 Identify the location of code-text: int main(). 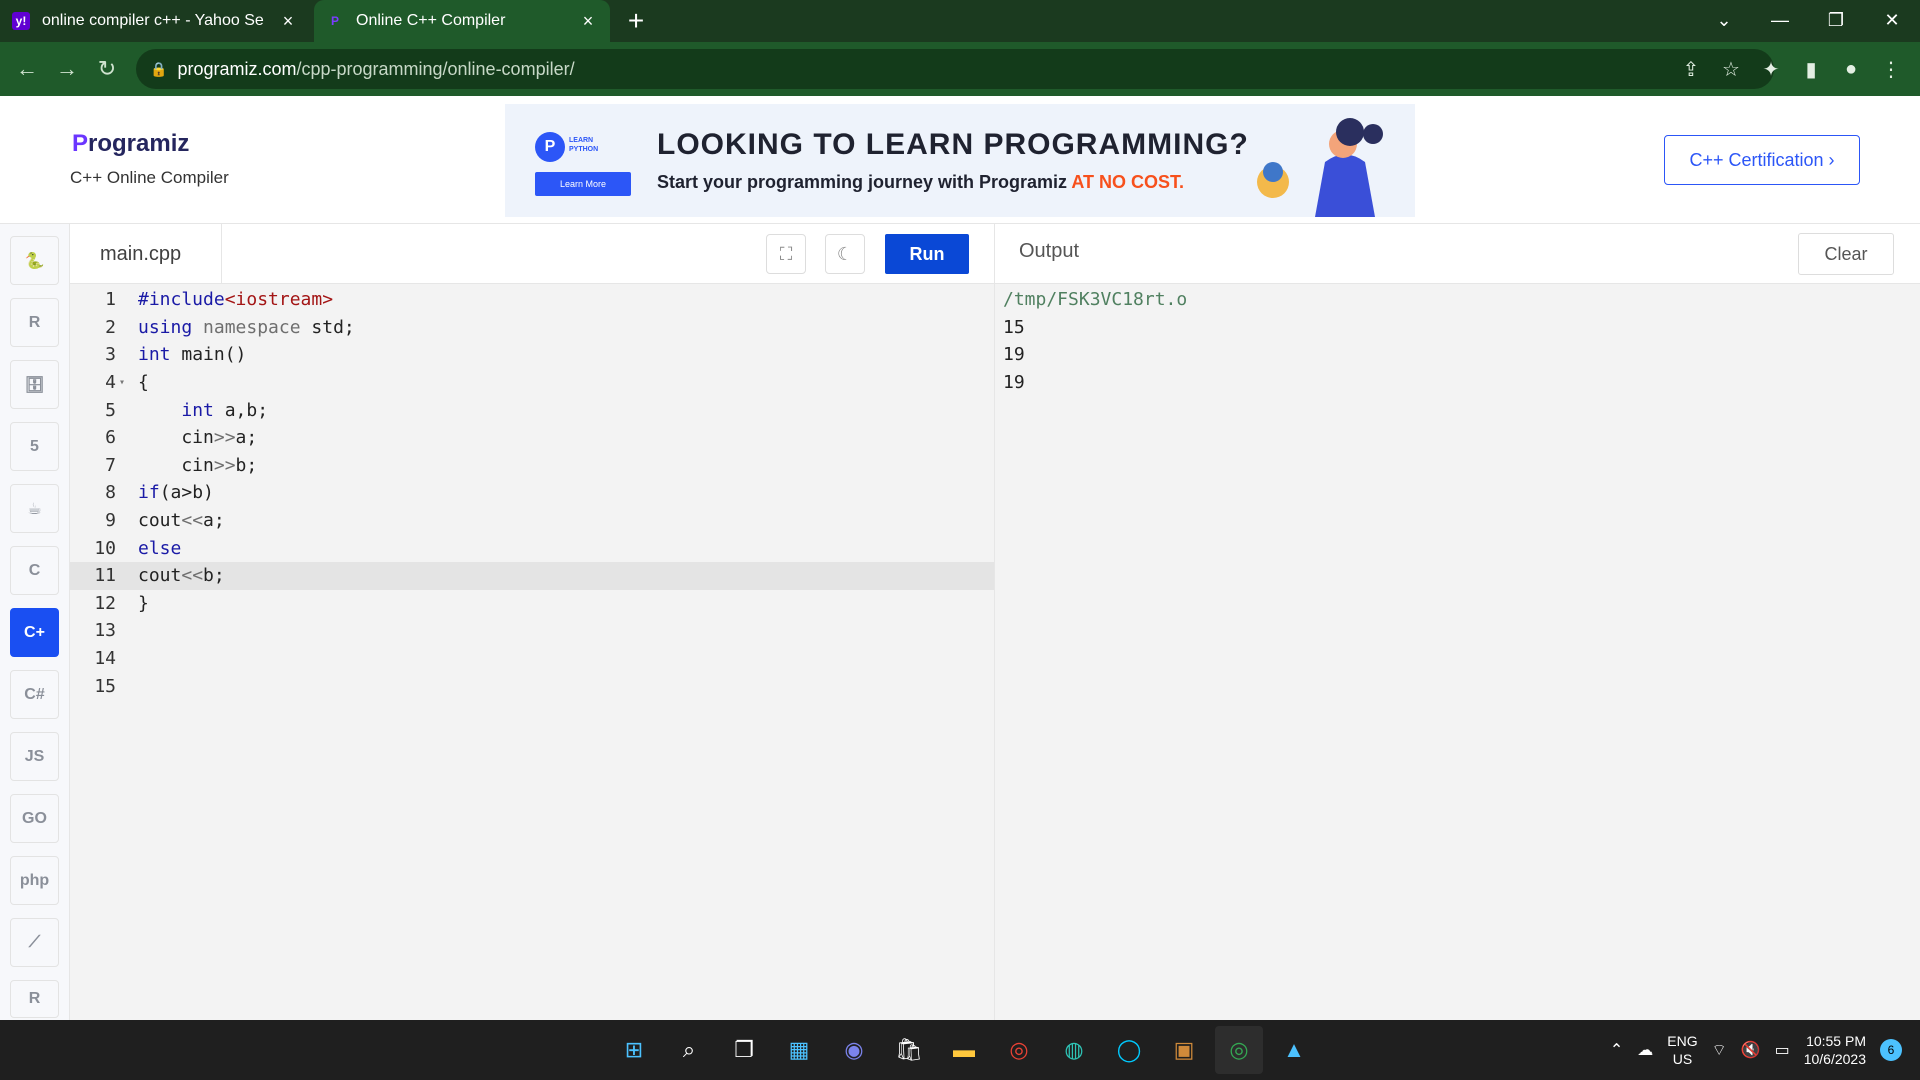
(192, 354).